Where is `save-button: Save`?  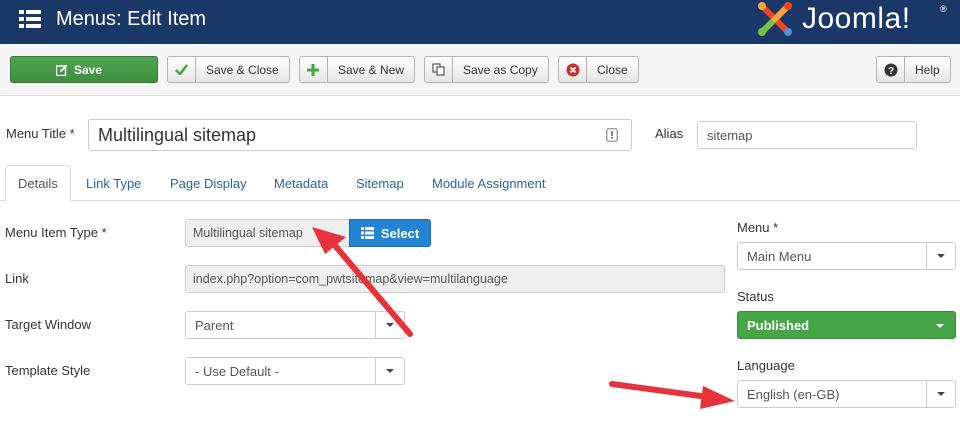 save-button: Save is located at coordinates (84, 69).